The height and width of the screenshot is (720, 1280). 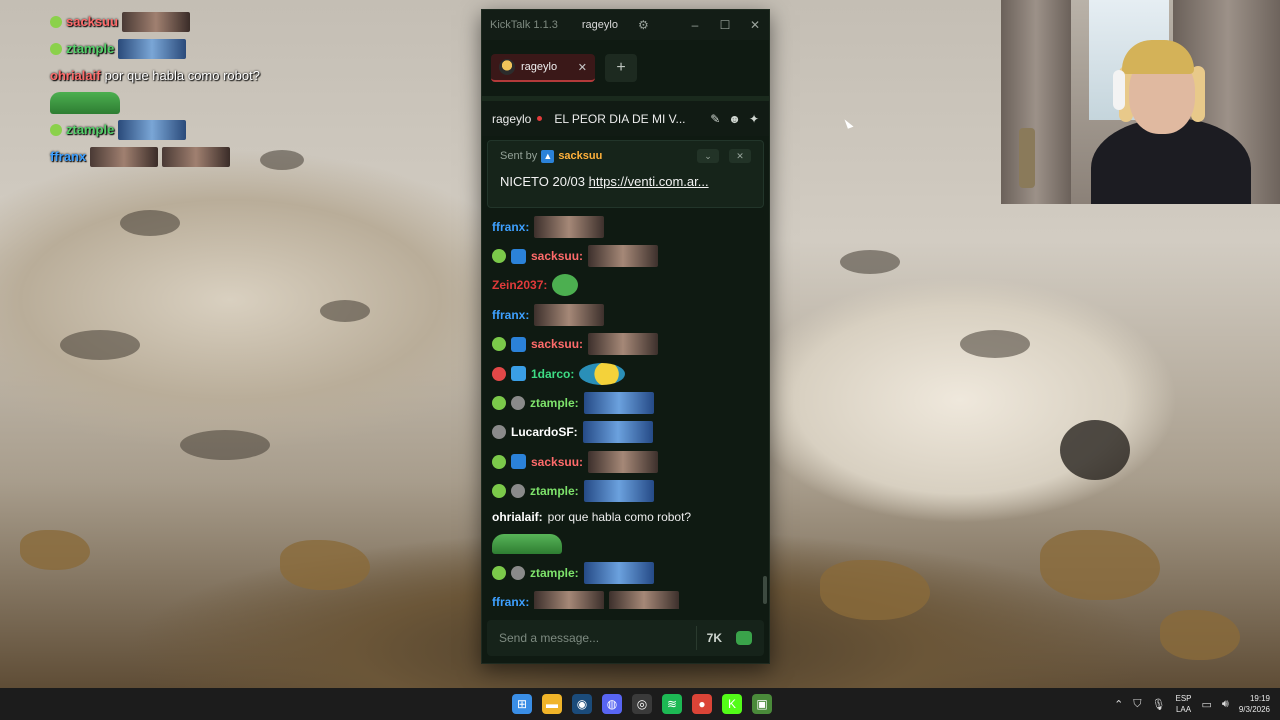 I want to click on sub-badge-icon, so click(x=56, y=21).